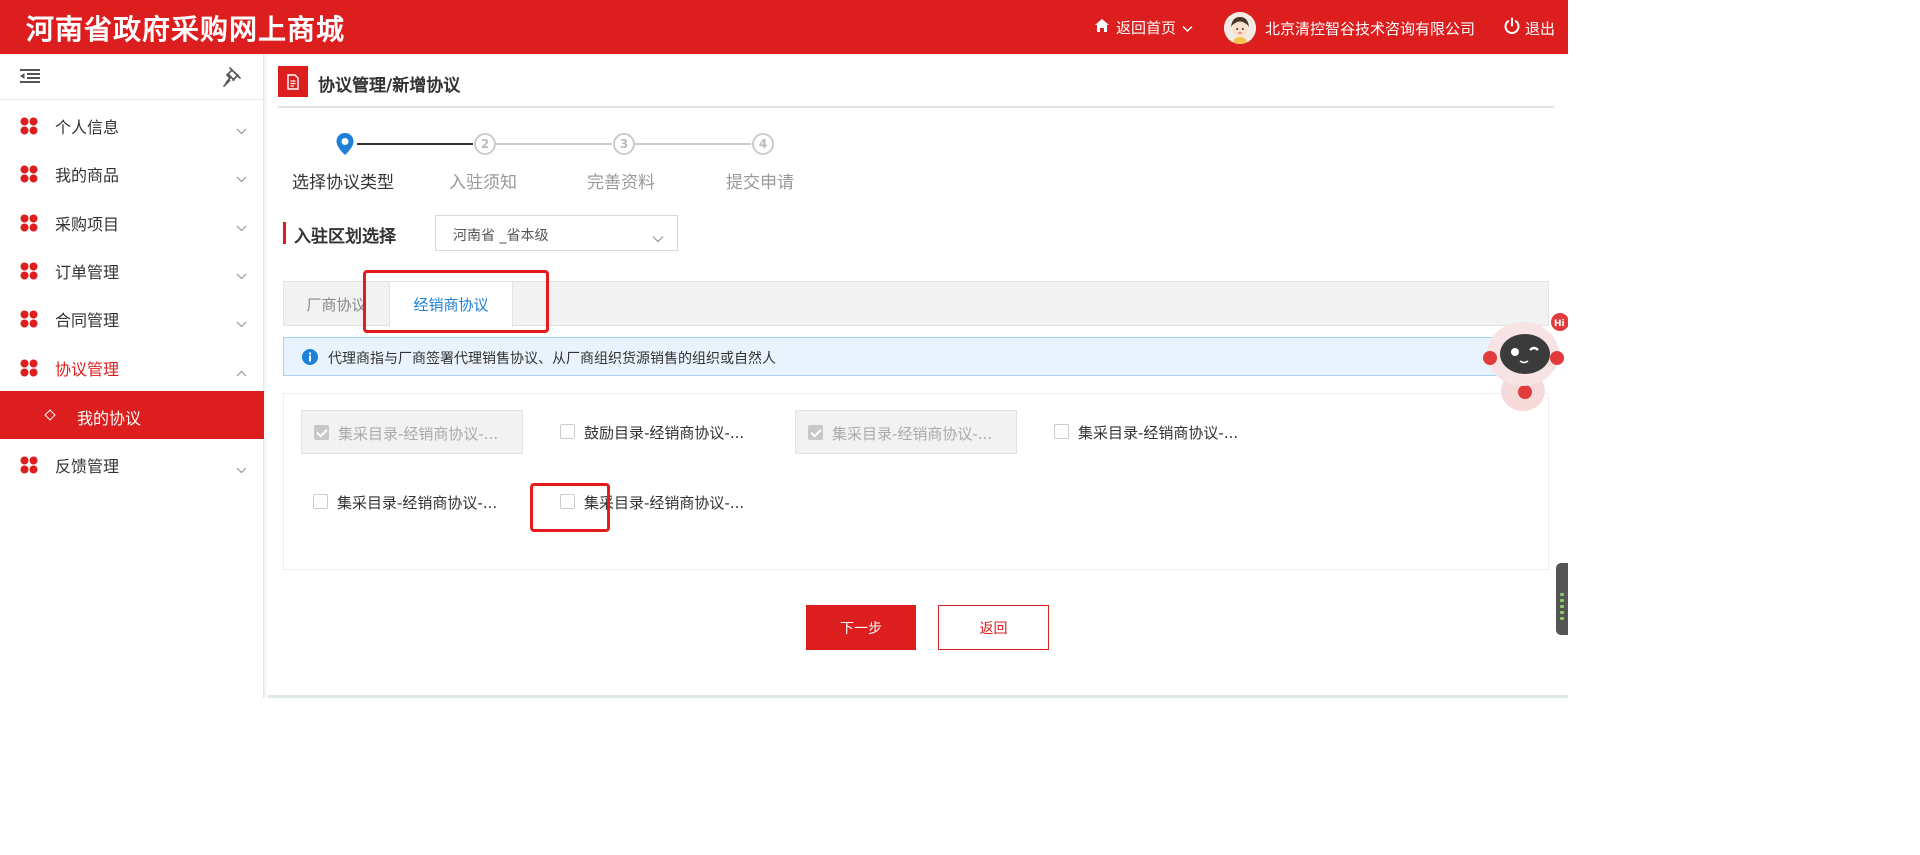  I want to click on side-status-widget, so click(1562, 599).